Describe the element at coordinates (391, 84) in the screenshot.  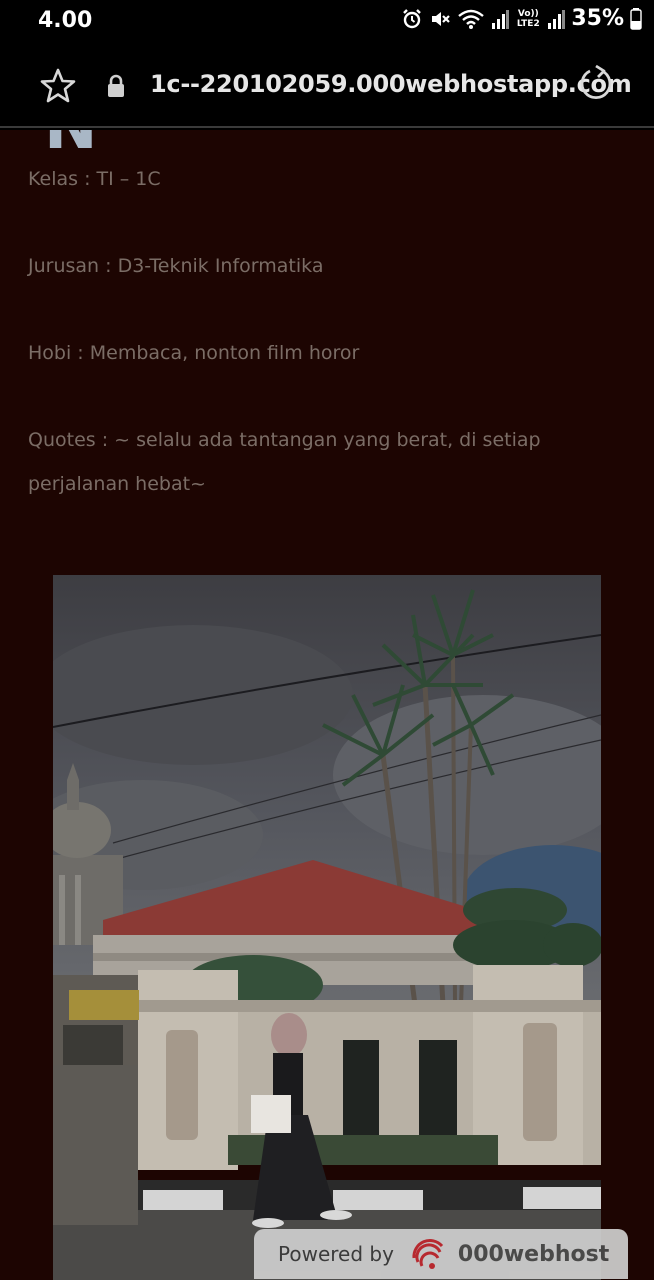
I see `url-text: 1c--220102059.000webhostapp.com` at that location.